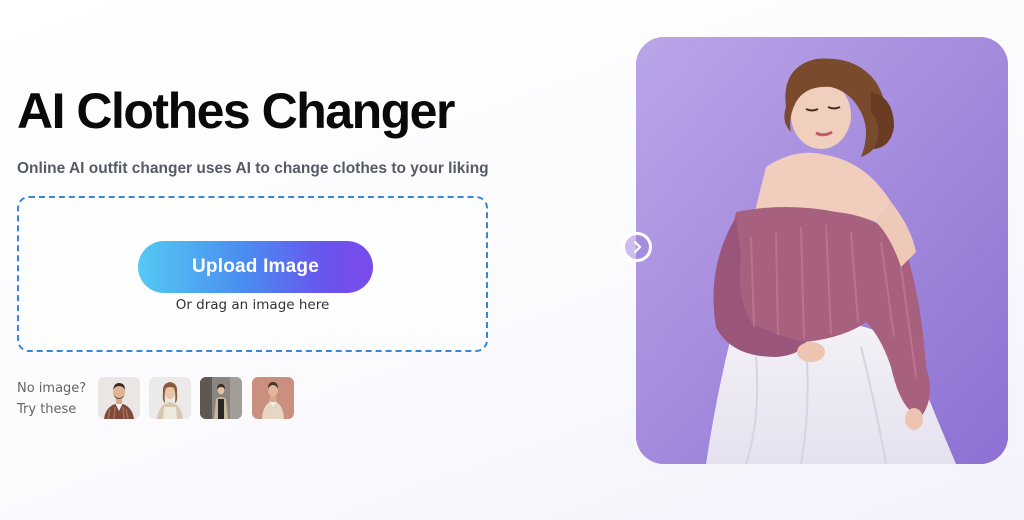 The height and width of the screenshot is (520, 1024). I want to click on sample-label-line2: Try these, so click(47, 409).